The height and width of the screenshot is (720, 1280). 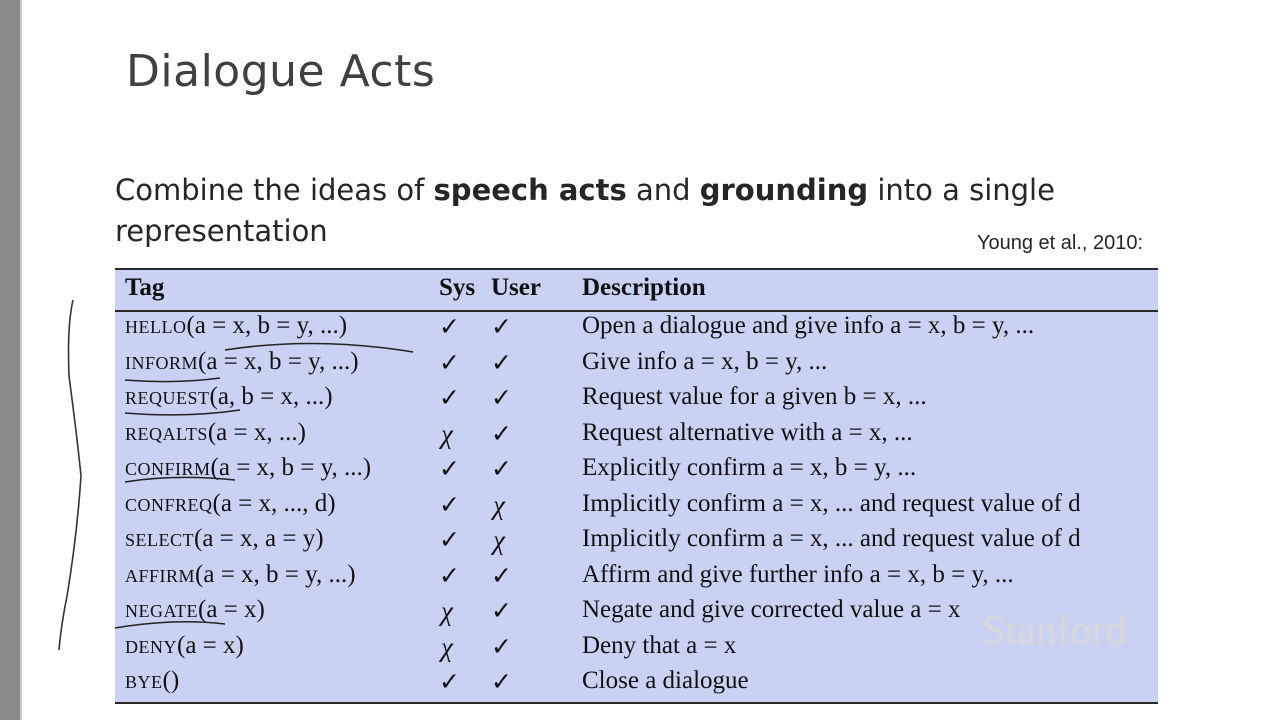 I want to click on slide-title: Dialogue Acts, so click(x=281, y=71).